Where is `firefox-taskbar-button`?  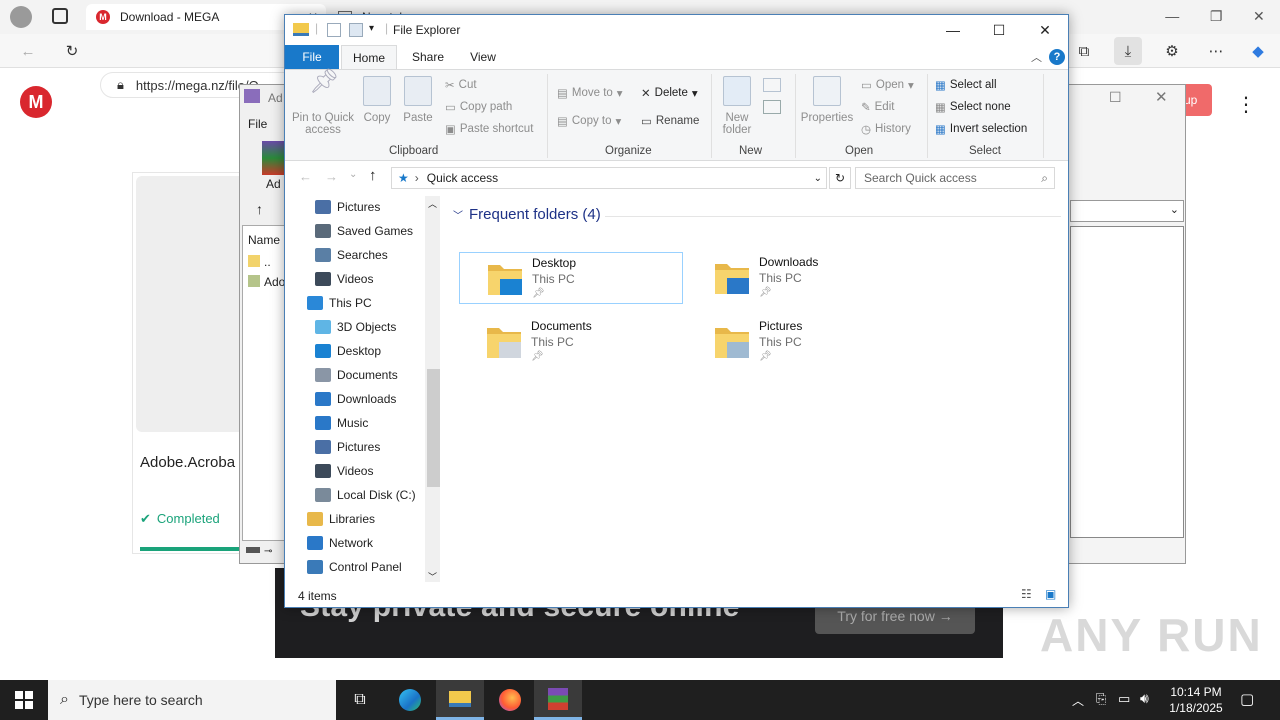 firefox-taskbar-button is located at coordinates (510, 700).